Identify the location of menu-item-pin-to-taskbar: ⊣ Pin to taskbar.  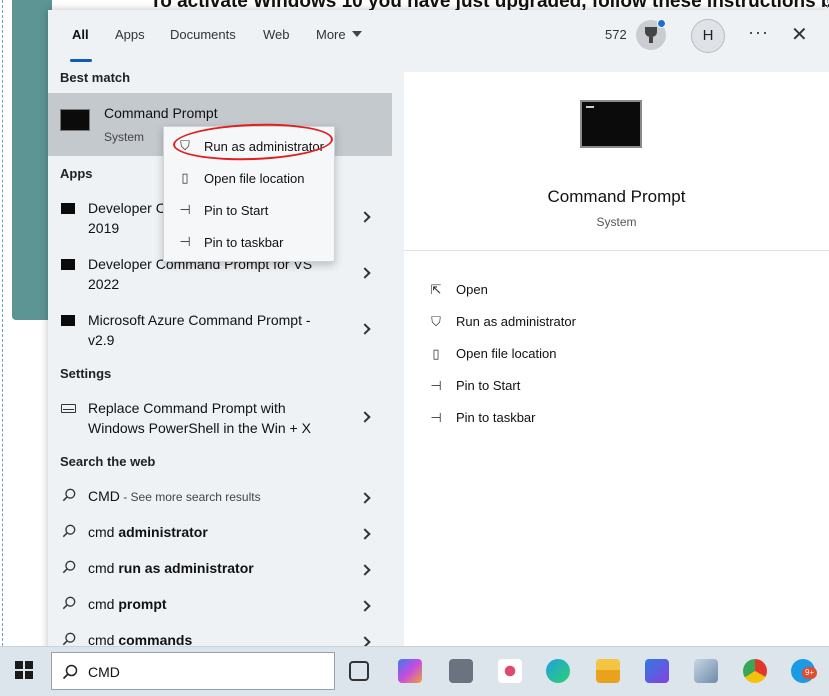
(249, 242).